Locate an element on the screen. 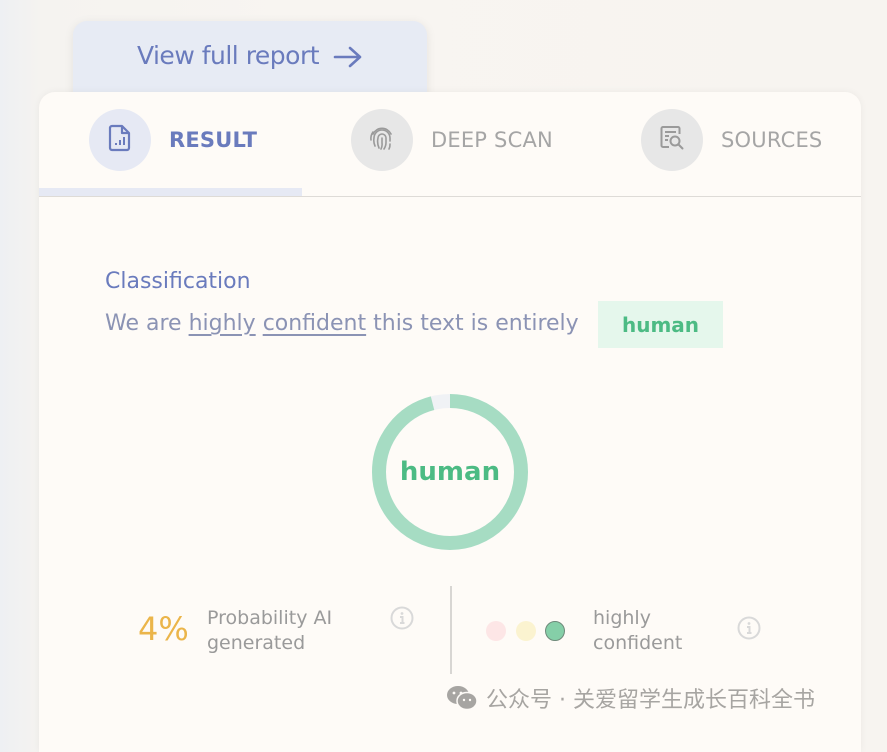 Image resolution: width=887 pixels, height=752 pixels. classification-title: Classification is located at coordinates (178, 281).